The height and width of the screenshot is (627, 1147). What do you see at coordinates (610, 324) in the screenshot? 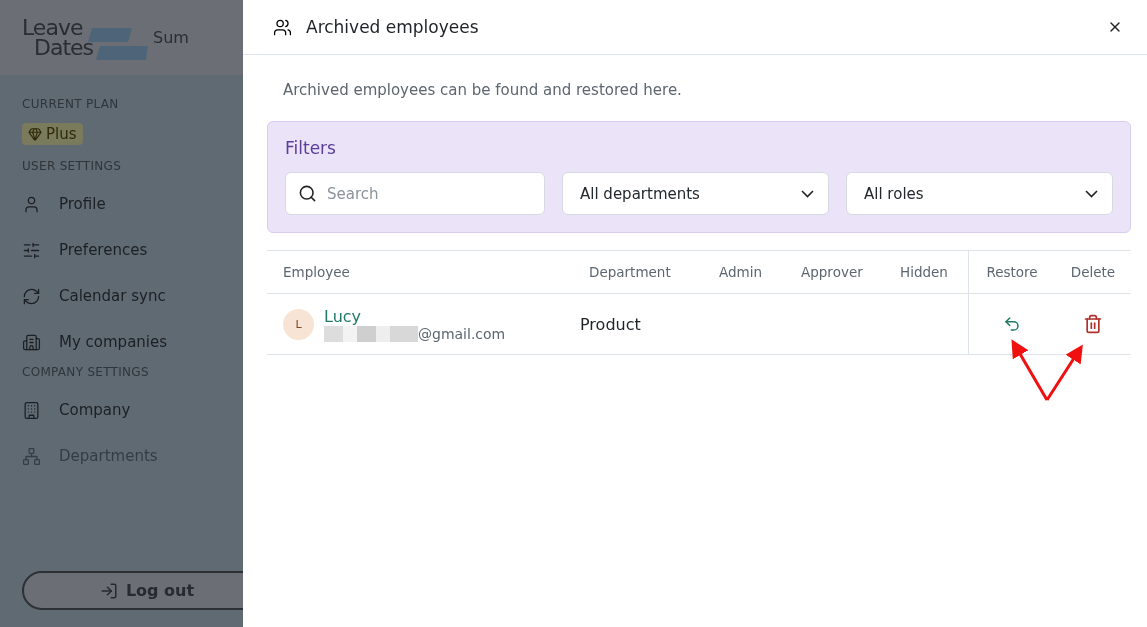
I see `department-cell-text: Product` at bounding box center [610, 324].